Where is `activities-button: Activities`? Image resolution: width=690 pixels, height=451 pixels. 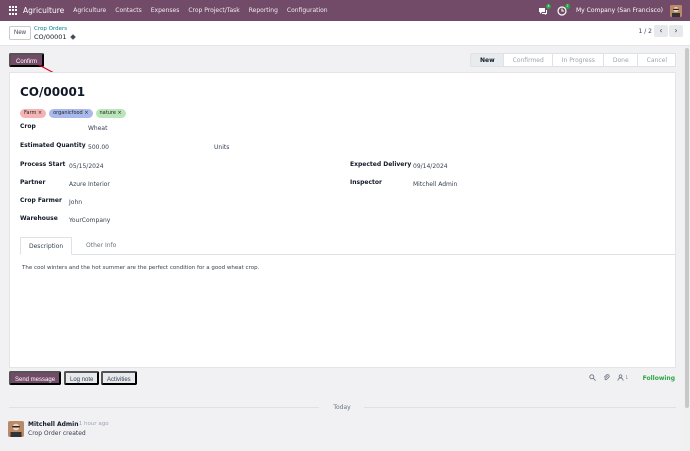 activities-button: Activities is located at coordinates (119, 378).